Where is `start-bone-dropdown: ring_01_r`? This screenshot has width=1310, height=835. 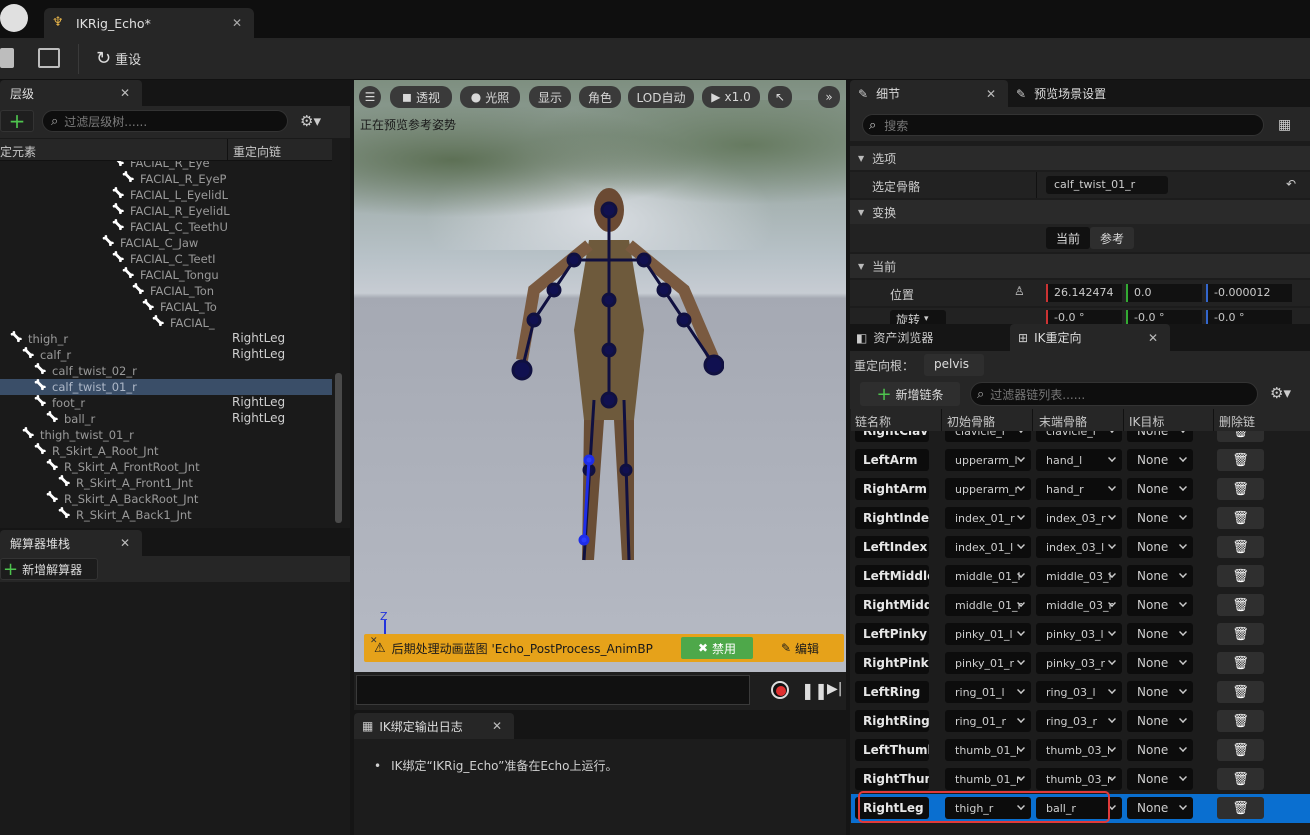
start-bone-dropdown: ring_01_r is located at coordinates (988, 721).